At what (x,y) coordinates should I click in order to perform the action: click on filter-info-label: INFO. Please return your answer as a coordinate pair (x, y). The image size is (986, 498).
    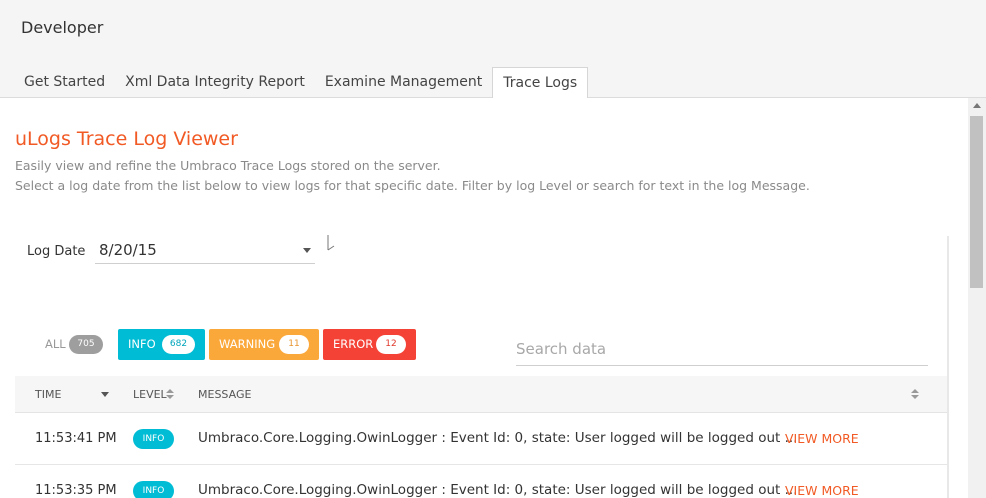
    Looking at the image, I should click on (142, 344).